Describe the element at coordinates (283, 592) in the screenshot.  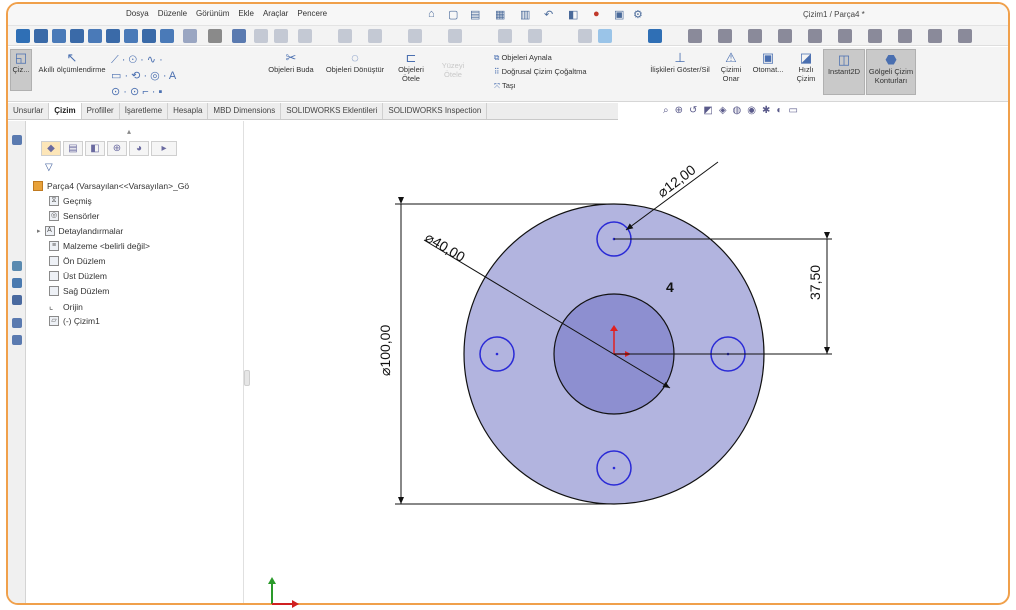
I see `coordinate-triad` at that location.